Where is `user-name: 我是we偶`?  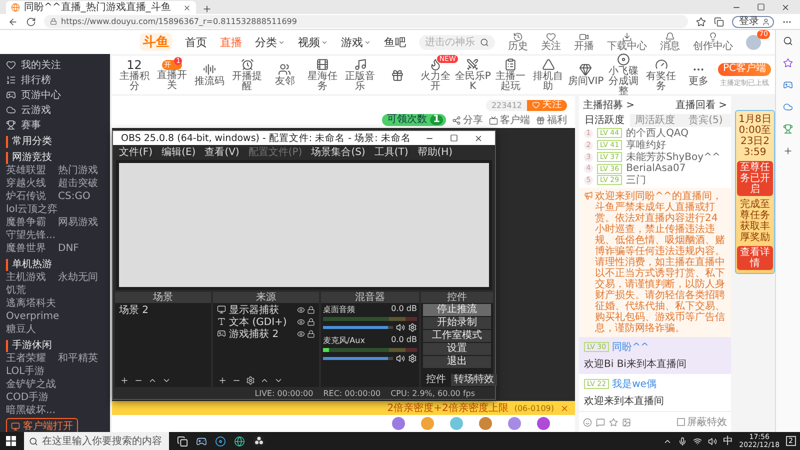
user-name: 我是we偶 is located at coordinates (634, 384).